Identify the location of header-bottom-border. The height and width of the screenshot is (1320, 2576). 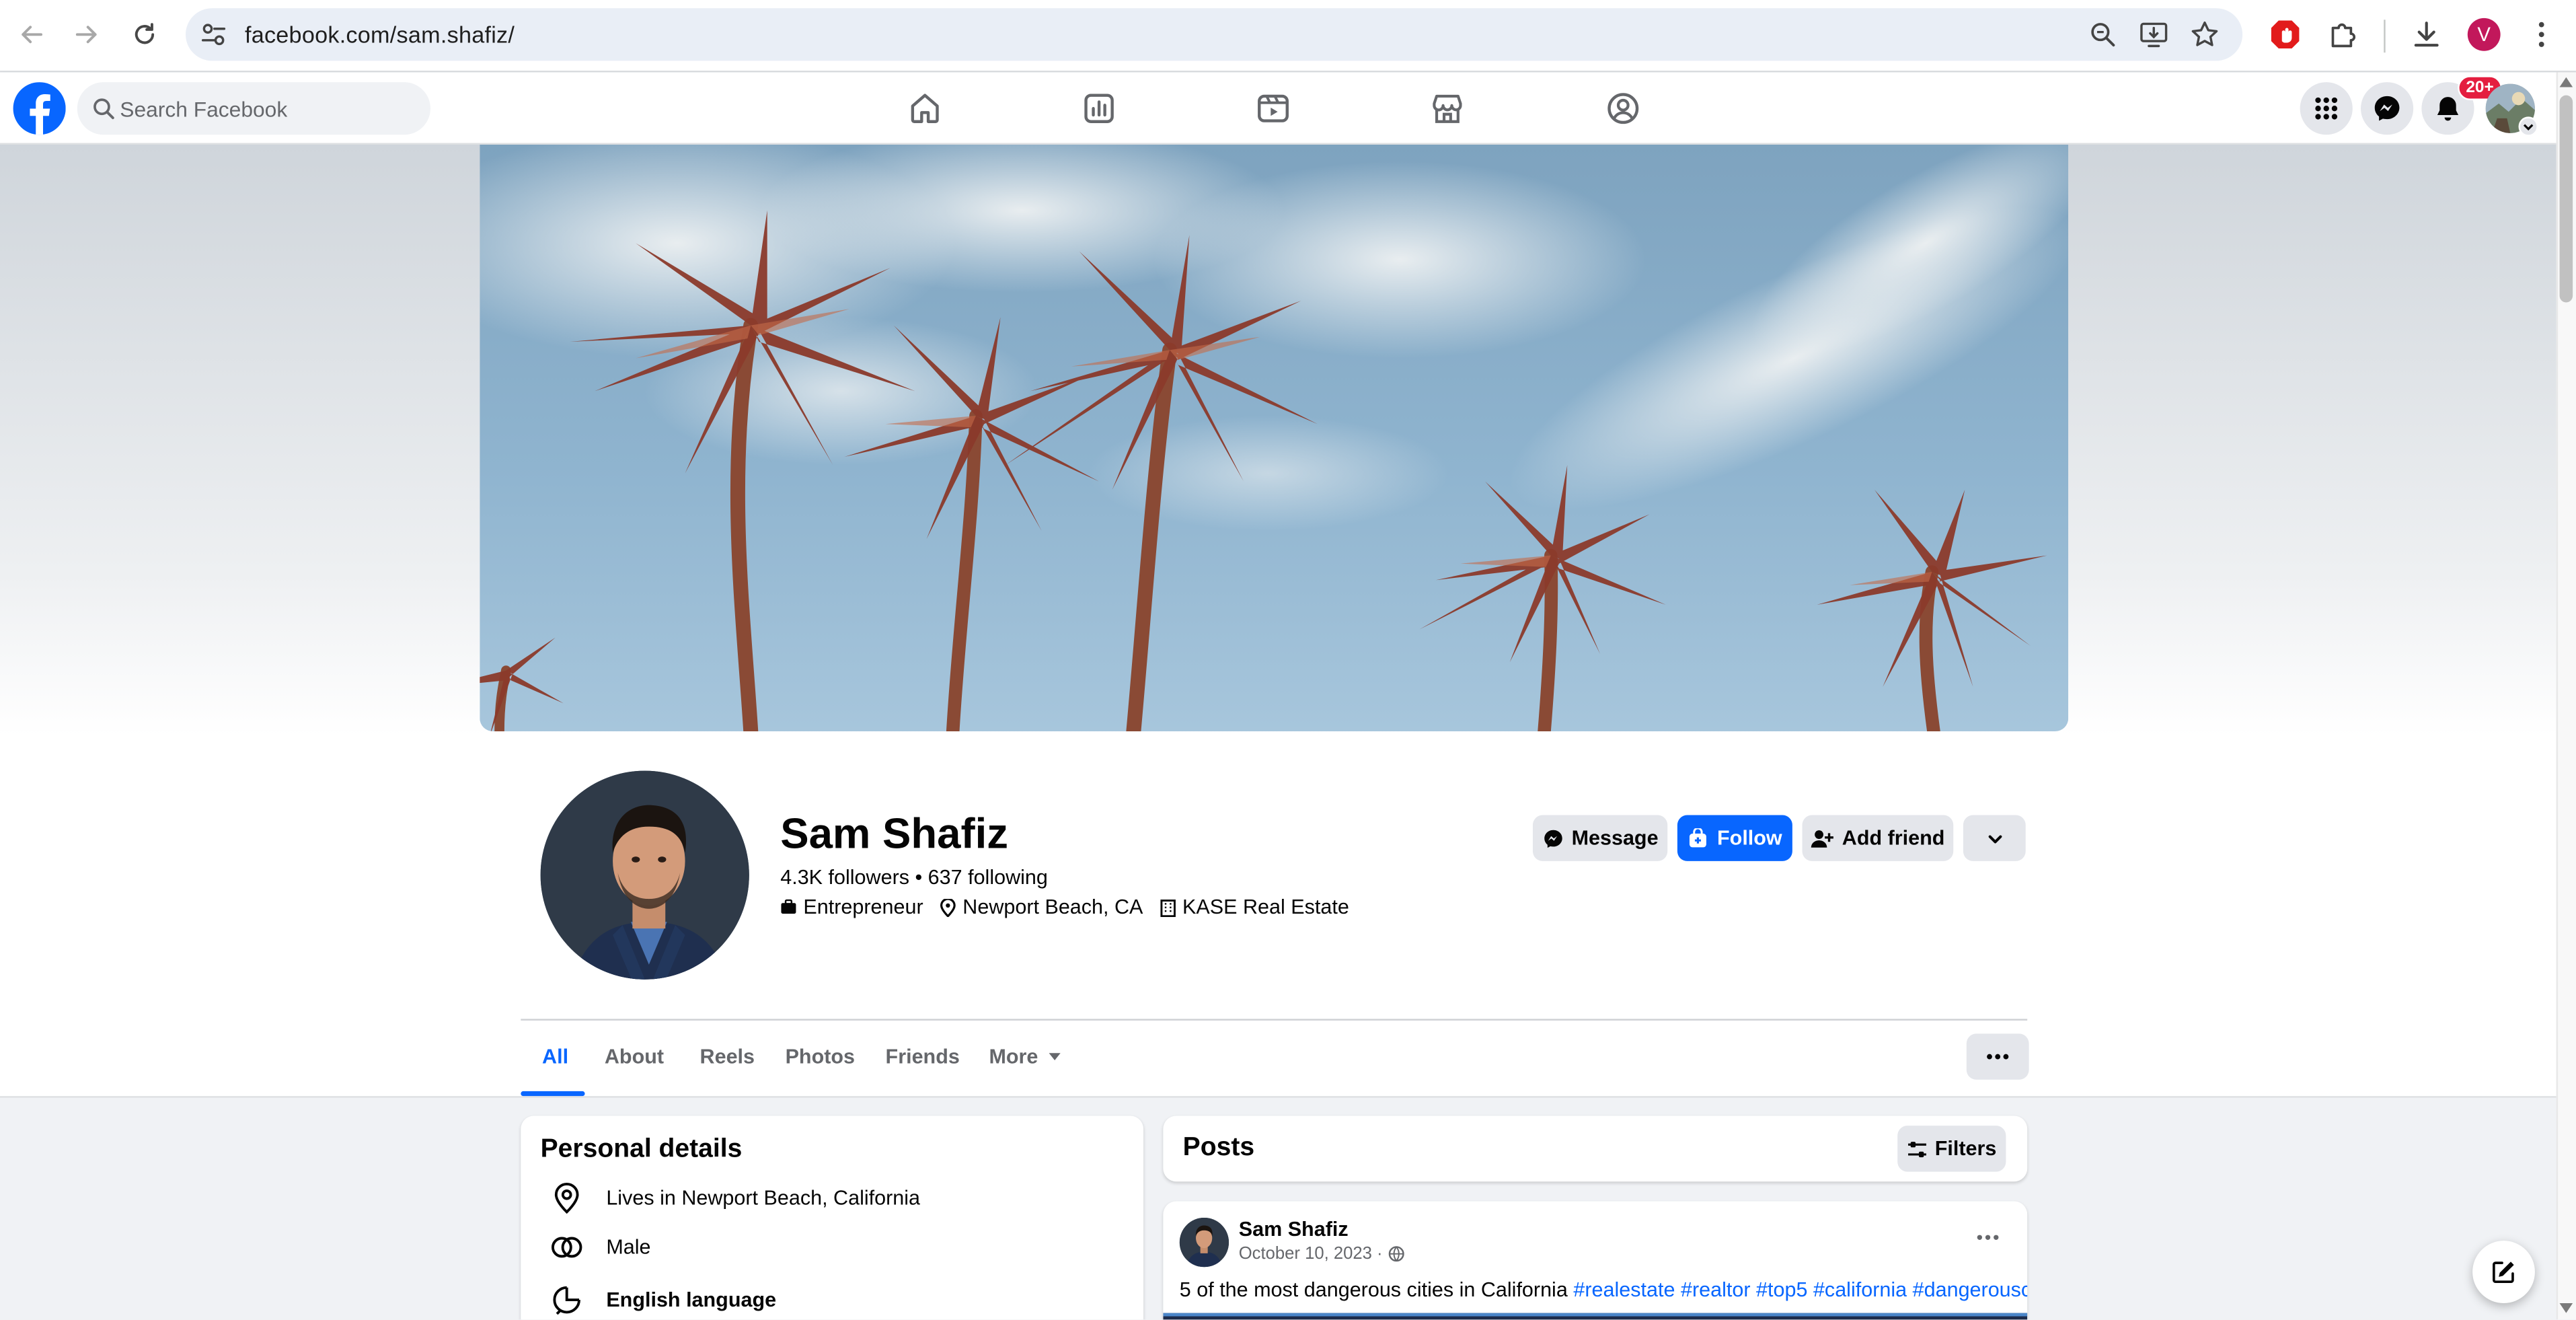
(1278, 1097).